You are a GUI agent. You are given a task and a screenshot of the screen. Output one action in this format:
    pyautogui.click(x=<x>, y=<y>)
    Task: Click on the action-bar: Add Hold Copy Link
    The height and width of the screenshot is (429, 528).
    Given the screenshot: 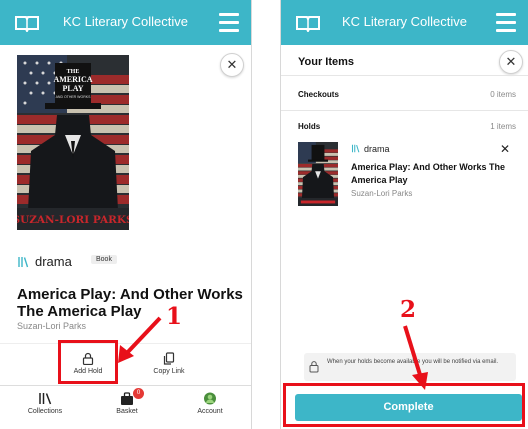 What is the action you would take?
    pyautogui.click(x=125, y=363)
    